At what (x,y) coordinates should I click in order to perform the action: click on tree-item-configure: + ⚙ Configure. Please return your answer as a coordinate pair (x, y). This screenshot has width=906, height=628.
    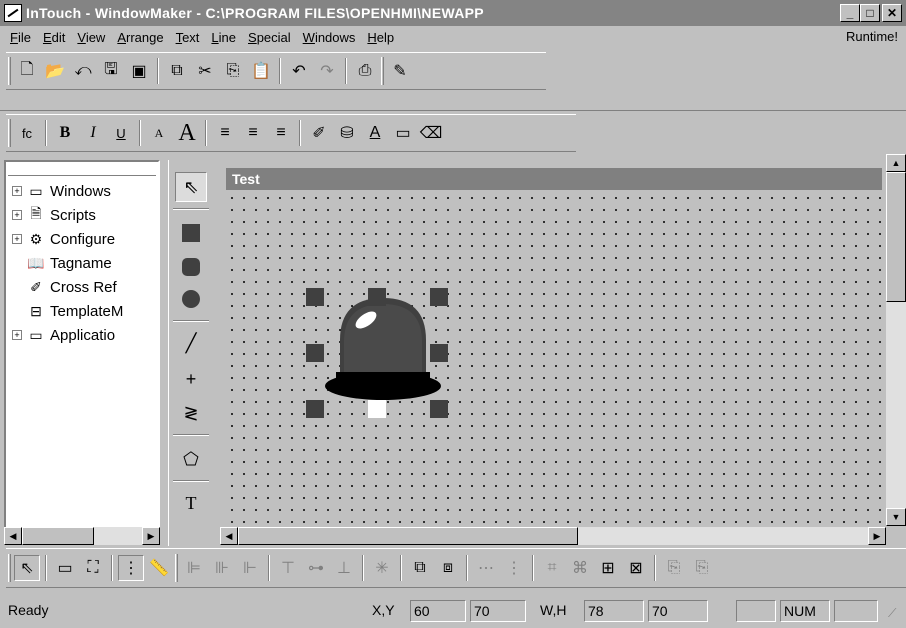
    Looking at the image, I should click on (63, 239).